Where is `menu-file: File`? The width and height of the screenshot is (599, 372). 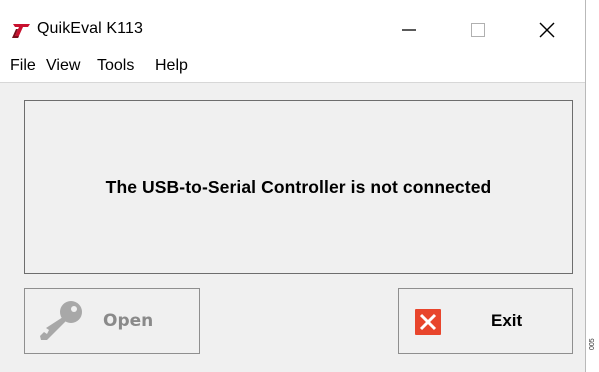
menu-file: File is located at coordinates (23, 66).